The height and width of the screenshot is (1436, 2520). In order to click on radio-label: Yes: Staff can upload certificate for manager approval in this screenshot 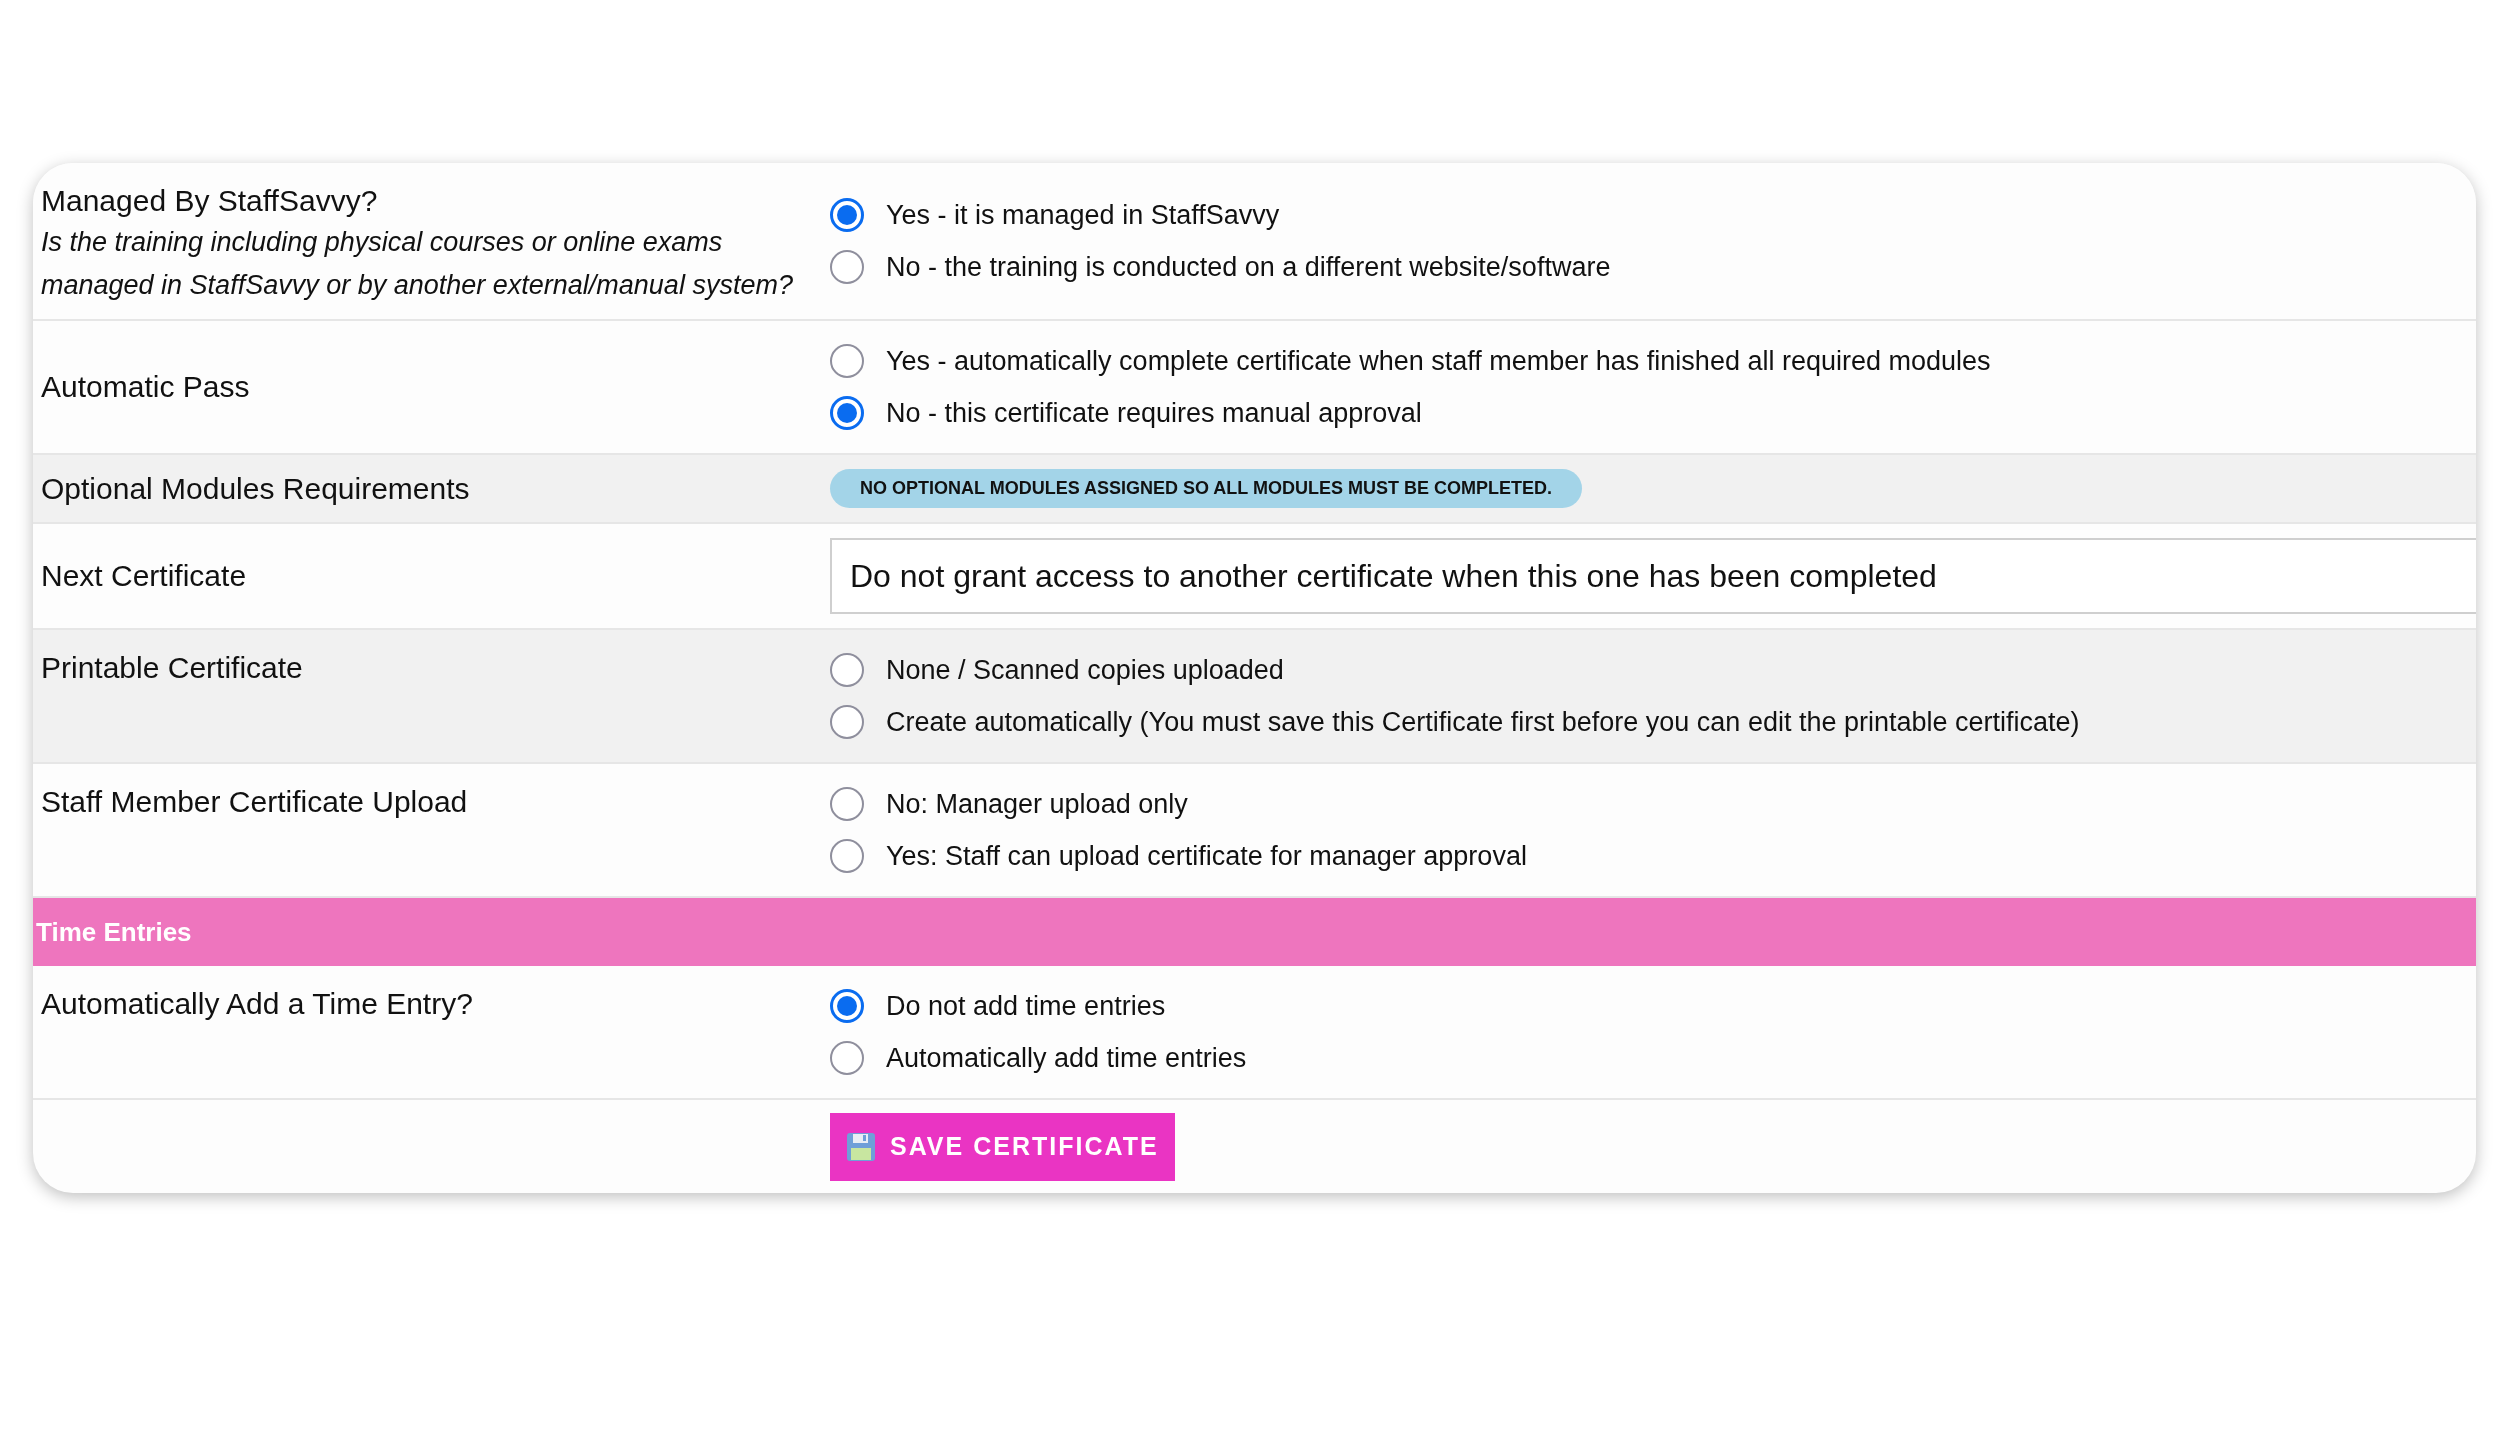, I will do `click(1206, 856)`.